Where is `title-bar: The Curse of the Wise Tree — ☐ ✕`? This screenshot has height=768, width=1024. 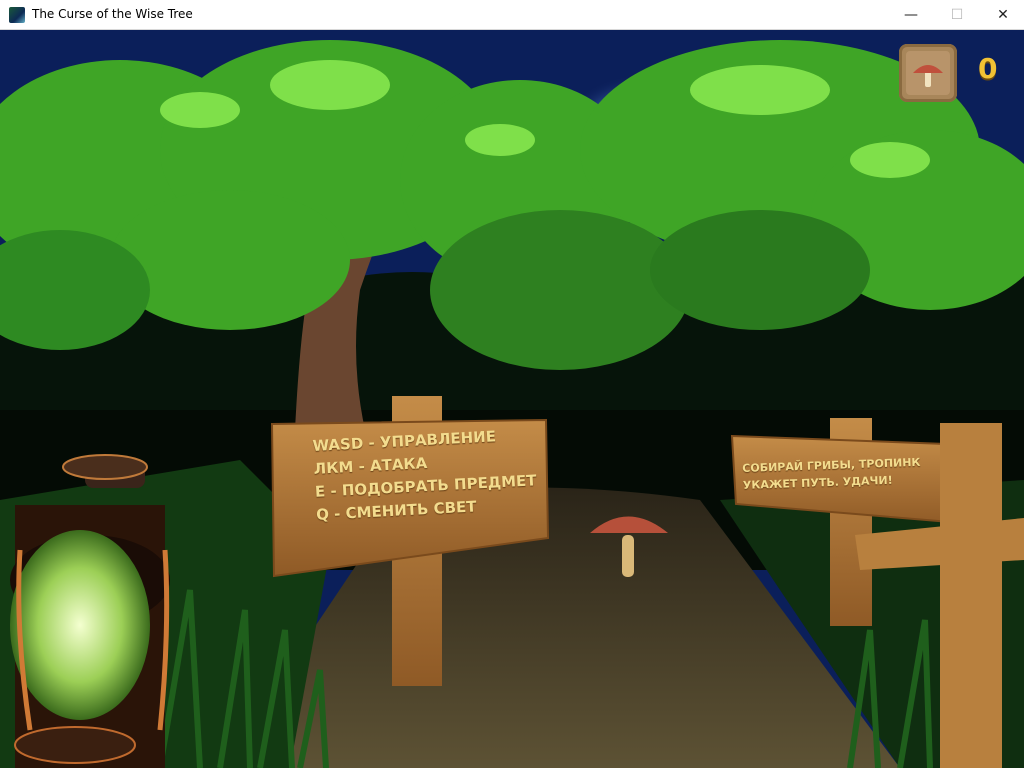 title-bar: The Curse of the Wise Tree — ☐ ✕ is located at coordinates (512, 15).